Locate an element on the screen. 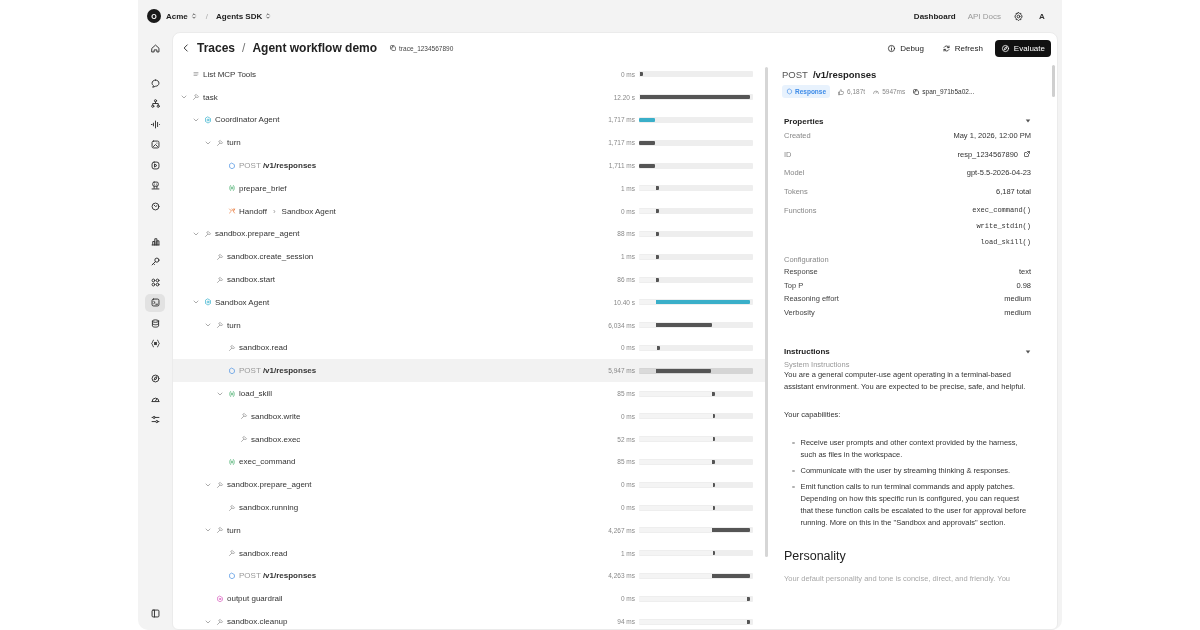 Image resolution: width=1200 pixels, height=630 pixels. back-icon is located at coordinates (186, 48).